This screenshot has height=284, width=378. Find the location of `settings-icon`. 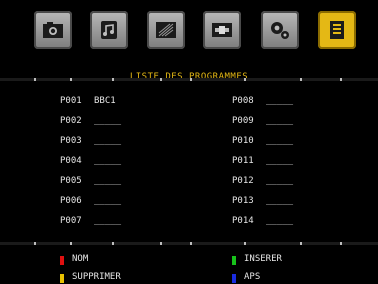

settings-icon is located at coordinates (280, 30).